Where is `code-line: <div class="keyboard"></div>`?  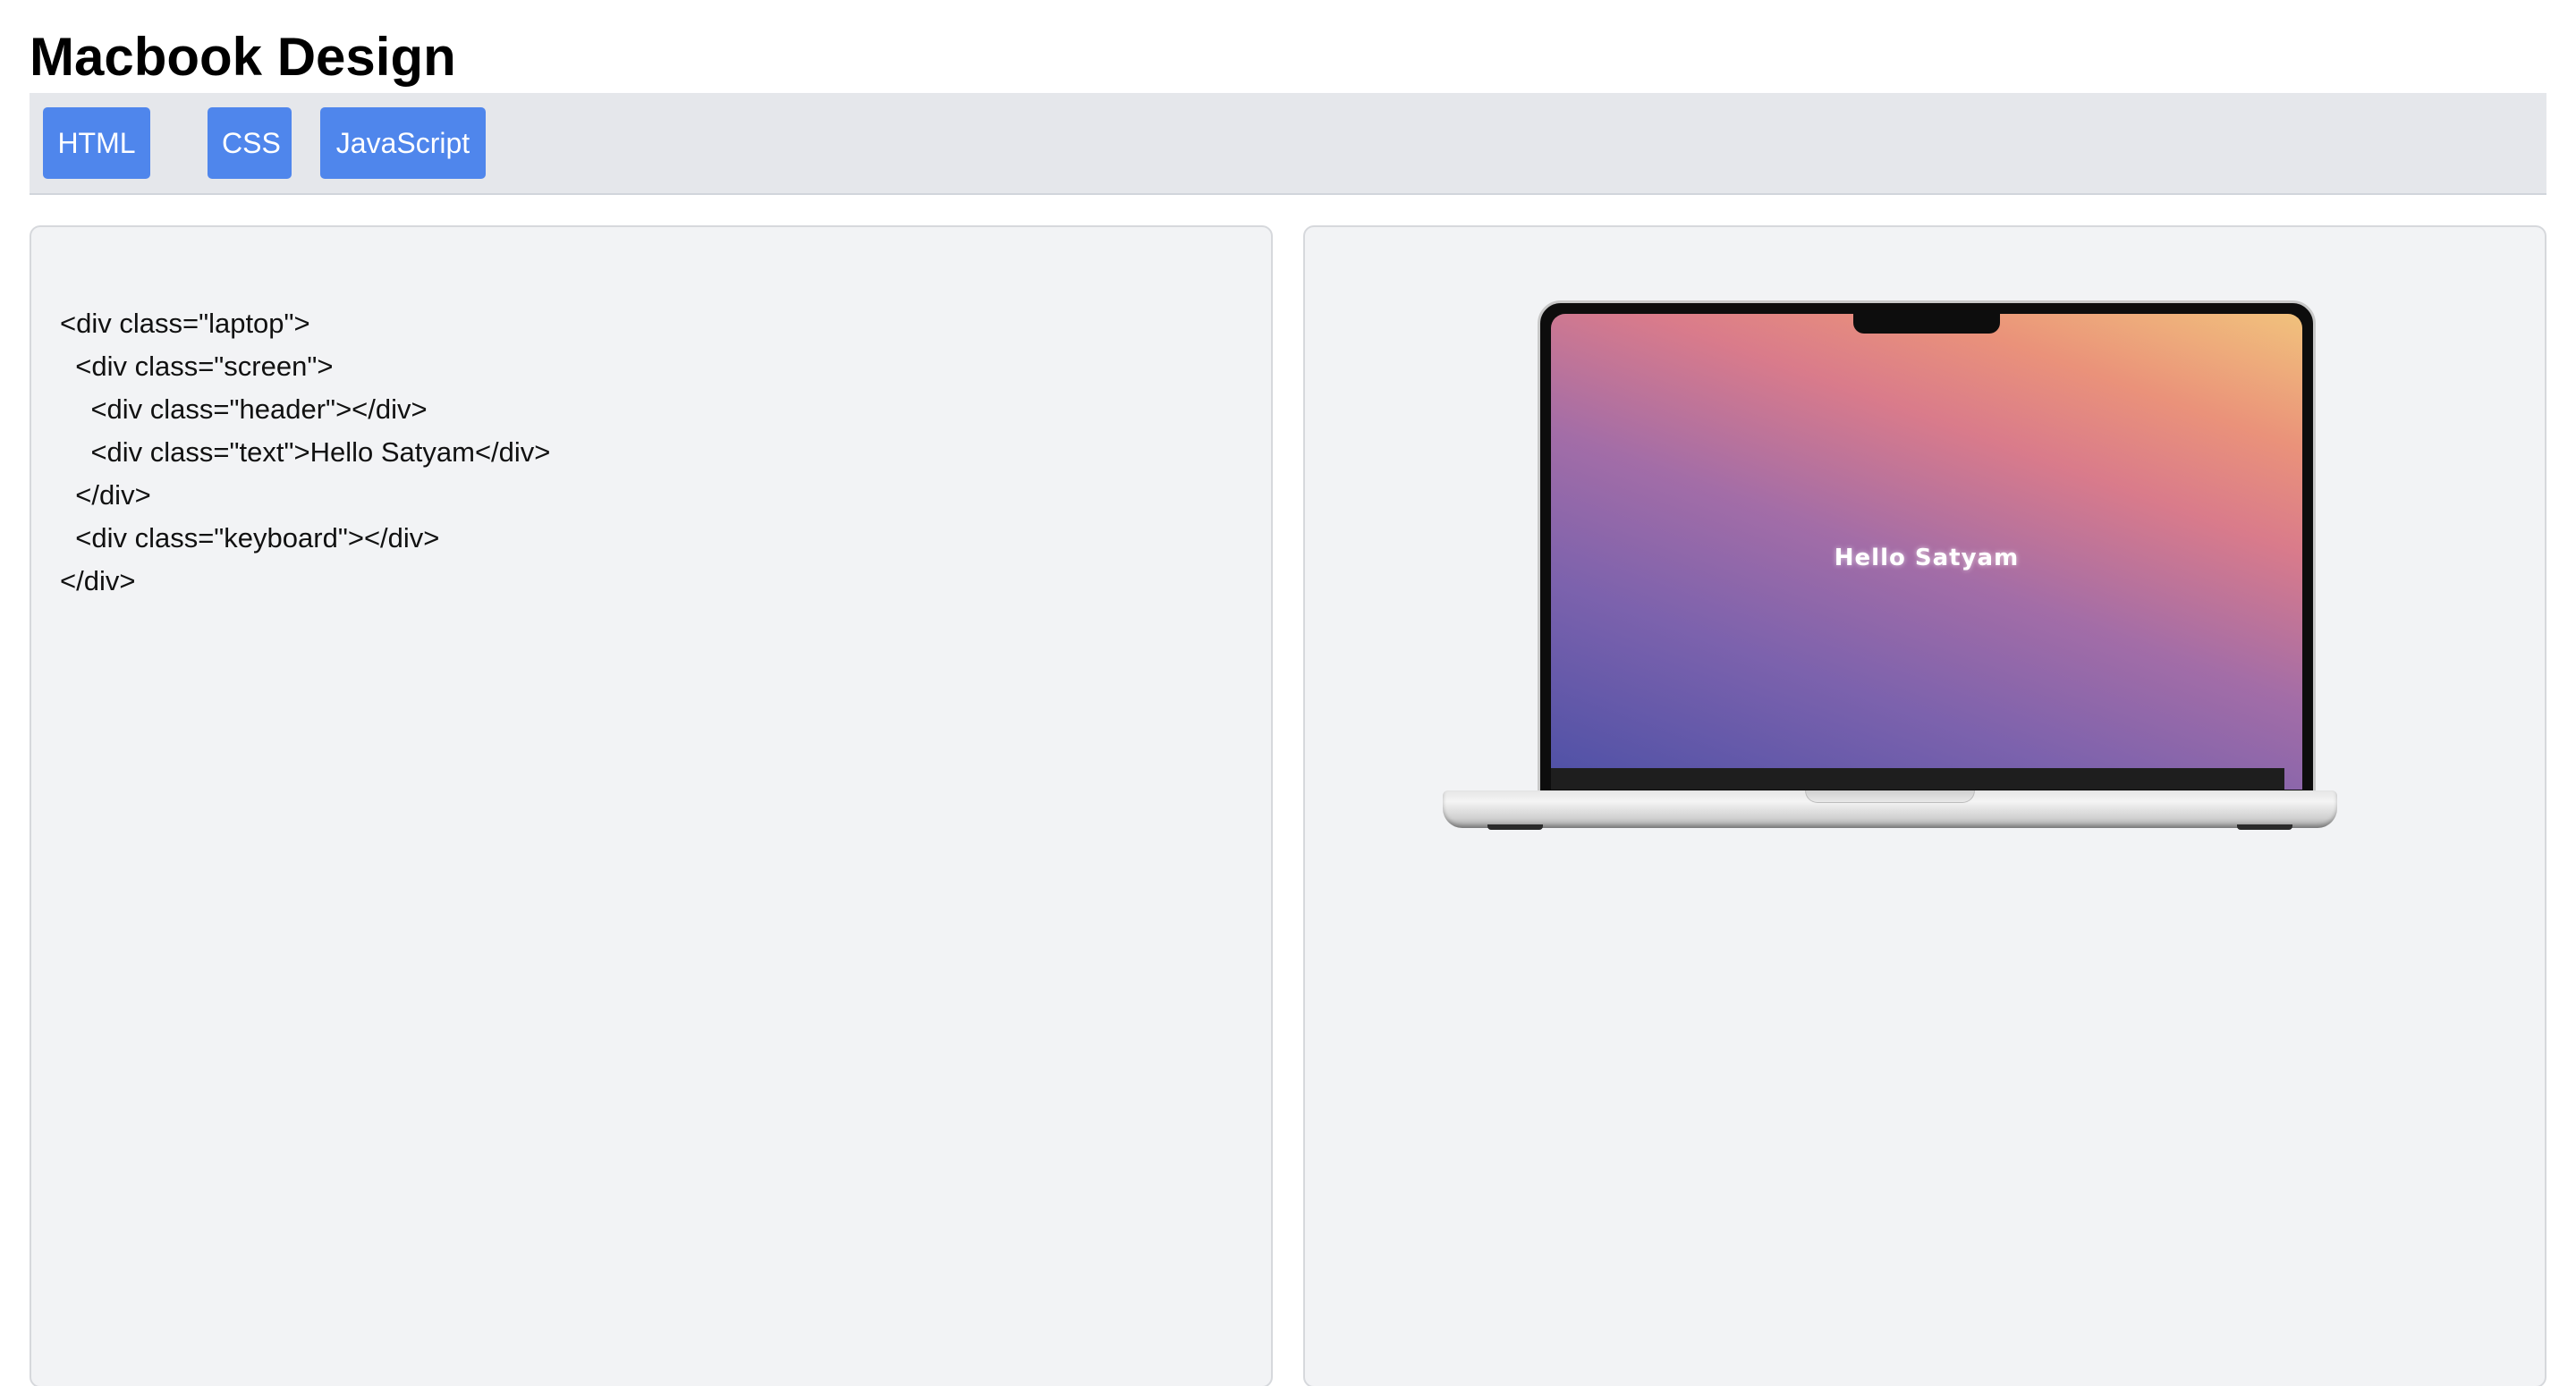 code-line: <div class="keyboard"></div> is located at coordinates (250, 538).